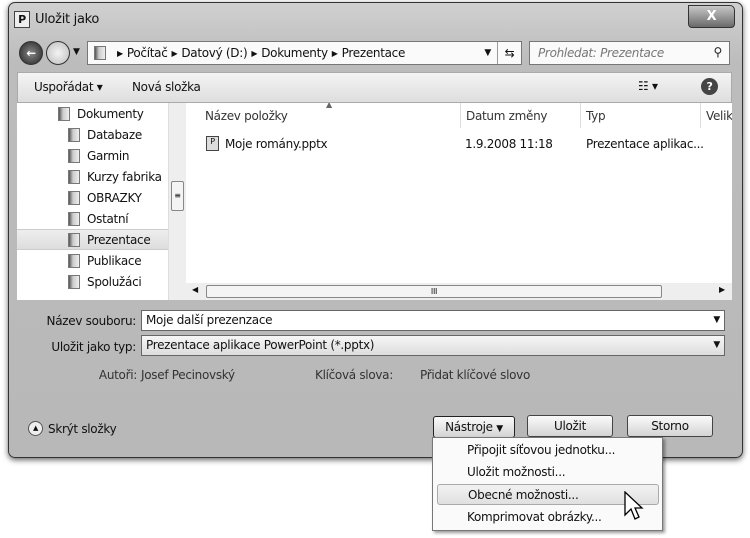  What do you see at coordinates (82, 429) in the screenshot?
I see `hide-folders-button: Skrýt složky` at bounding box center [82, 429].